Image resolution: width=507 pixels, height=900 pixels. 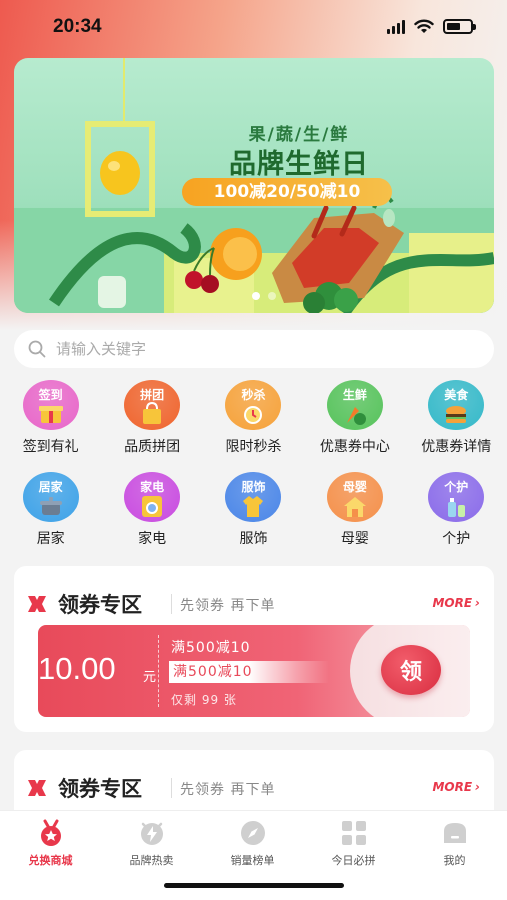 What do you see at coordinates (152, 497) in the screenshot?
I see `washing-machine-icon: 家电` at bounding box center [152, 497].